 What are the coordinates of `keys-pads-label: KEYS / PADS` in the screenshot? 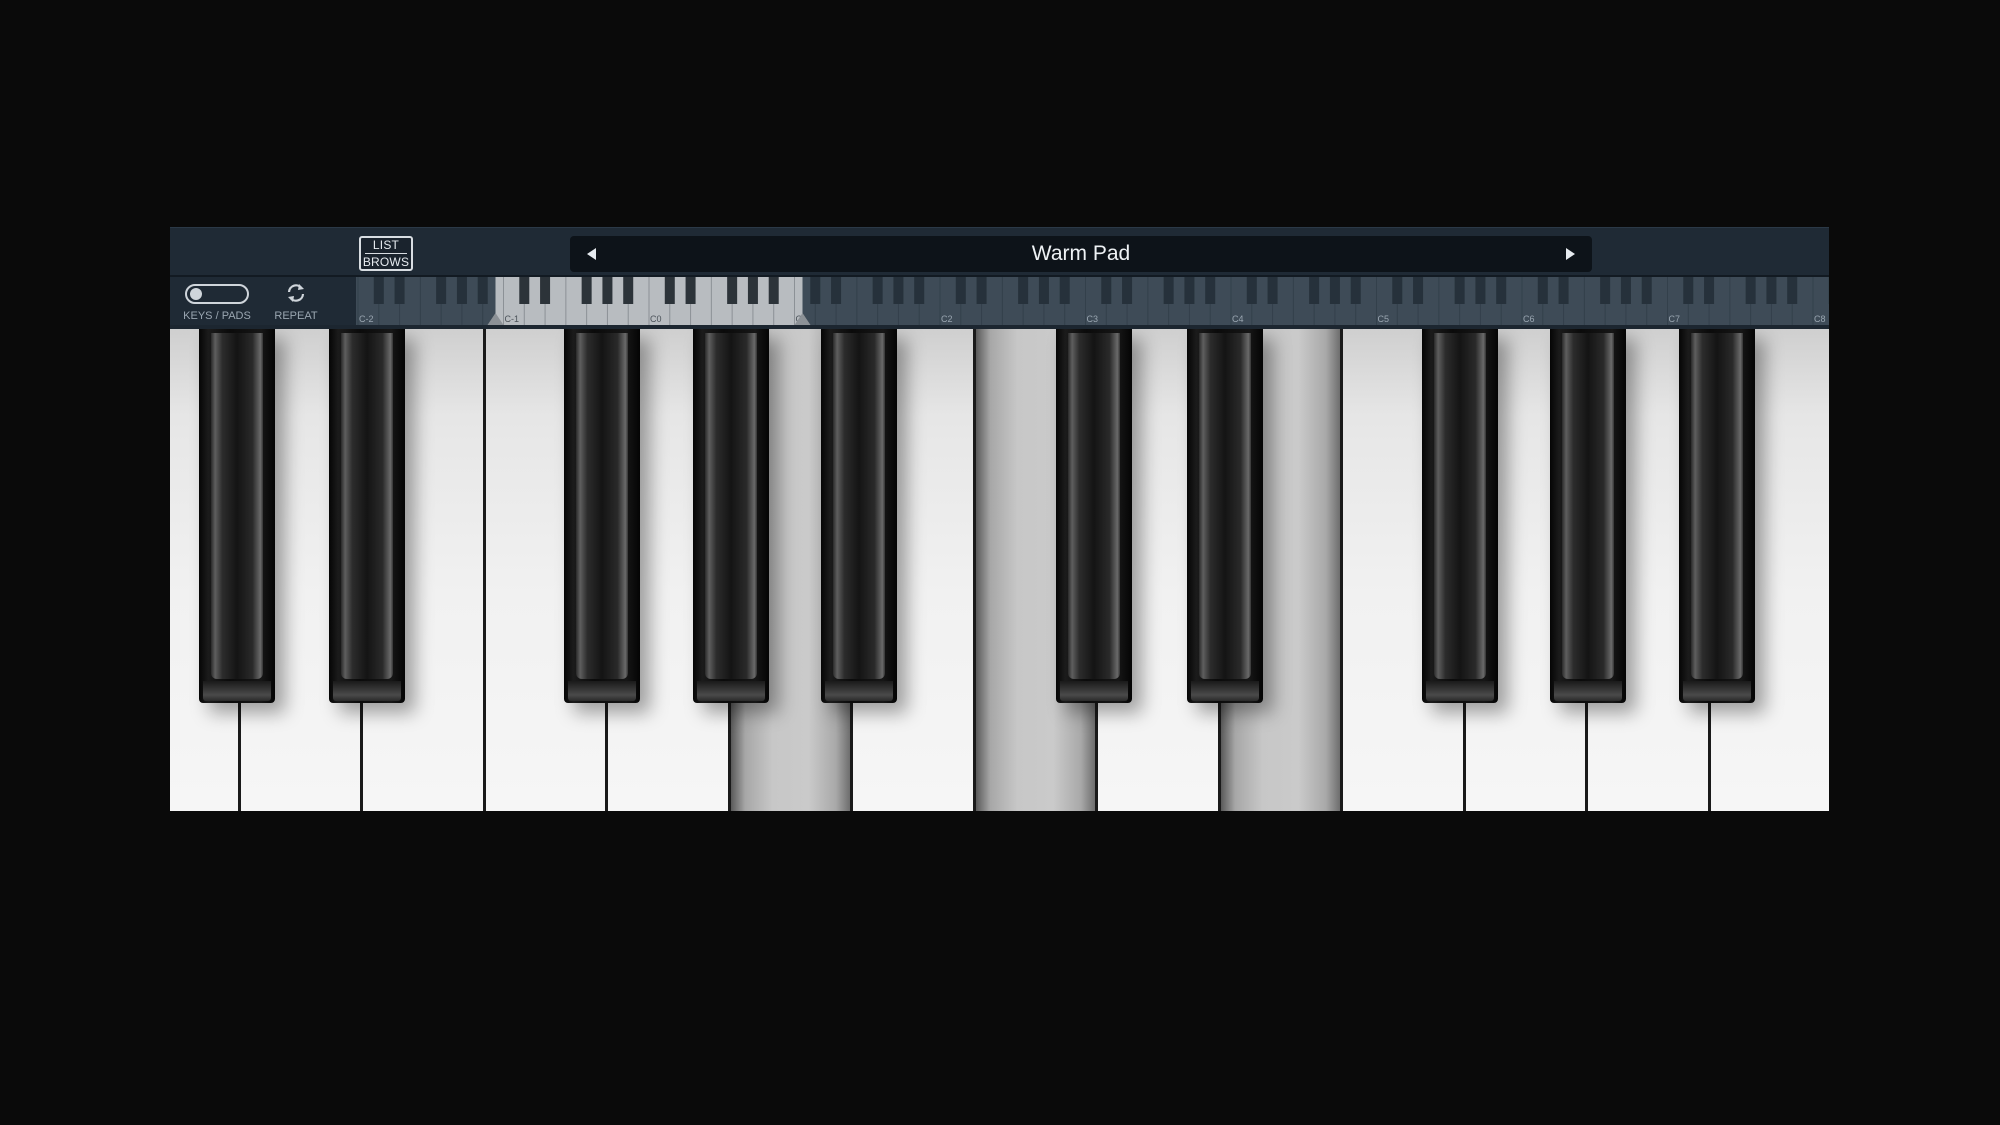 It's located at (217, 316).